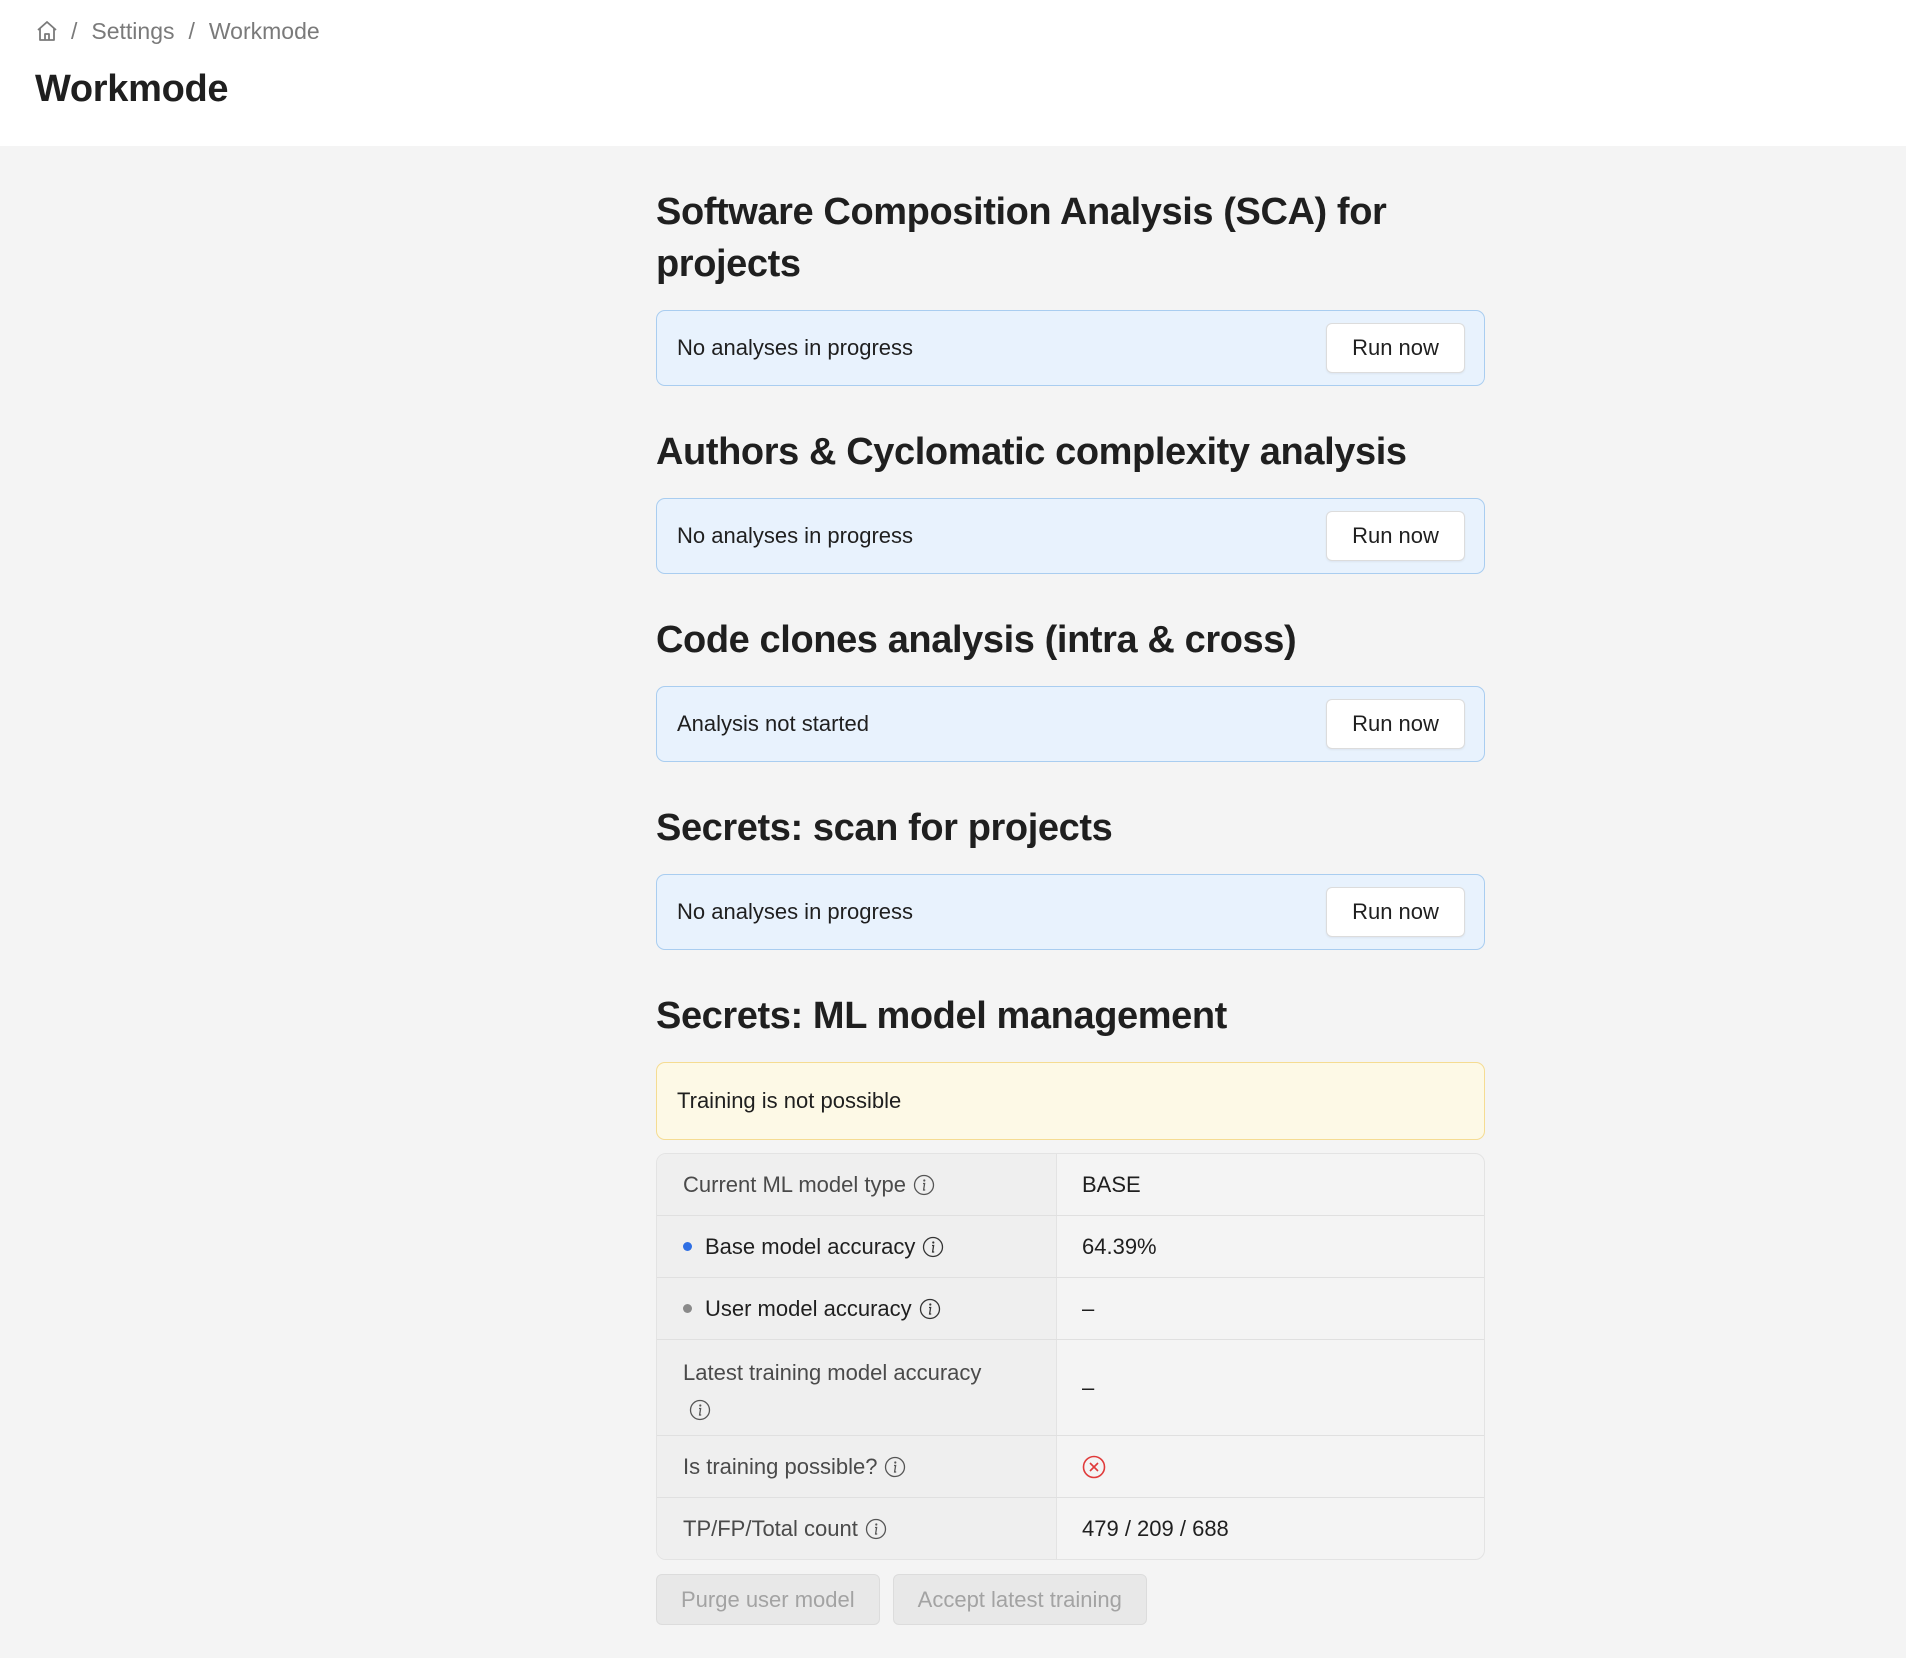  I want to click on row-value: 64.39%, so click(1119, 1246).